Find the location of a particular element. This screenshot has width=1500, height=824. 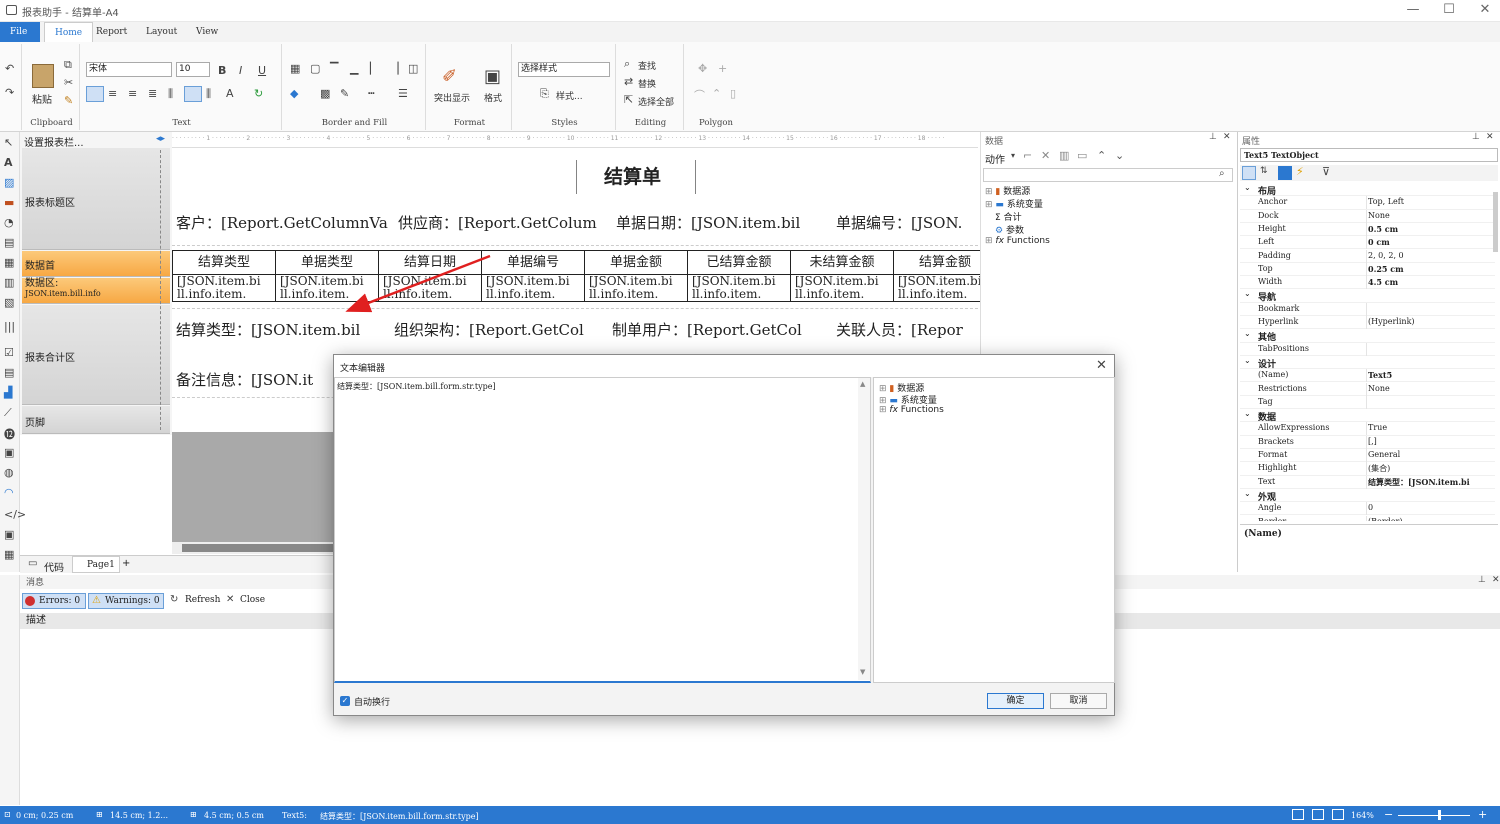

editor-scrollbar: ▲ ▼ is located at coordinates (864, 529).